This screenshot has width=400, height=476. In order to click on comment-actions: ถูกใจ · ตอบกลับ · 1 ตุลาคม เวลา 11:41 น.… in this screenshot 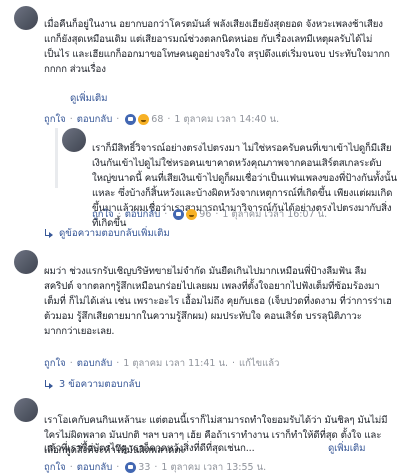, I will do `click(162, 363)`.